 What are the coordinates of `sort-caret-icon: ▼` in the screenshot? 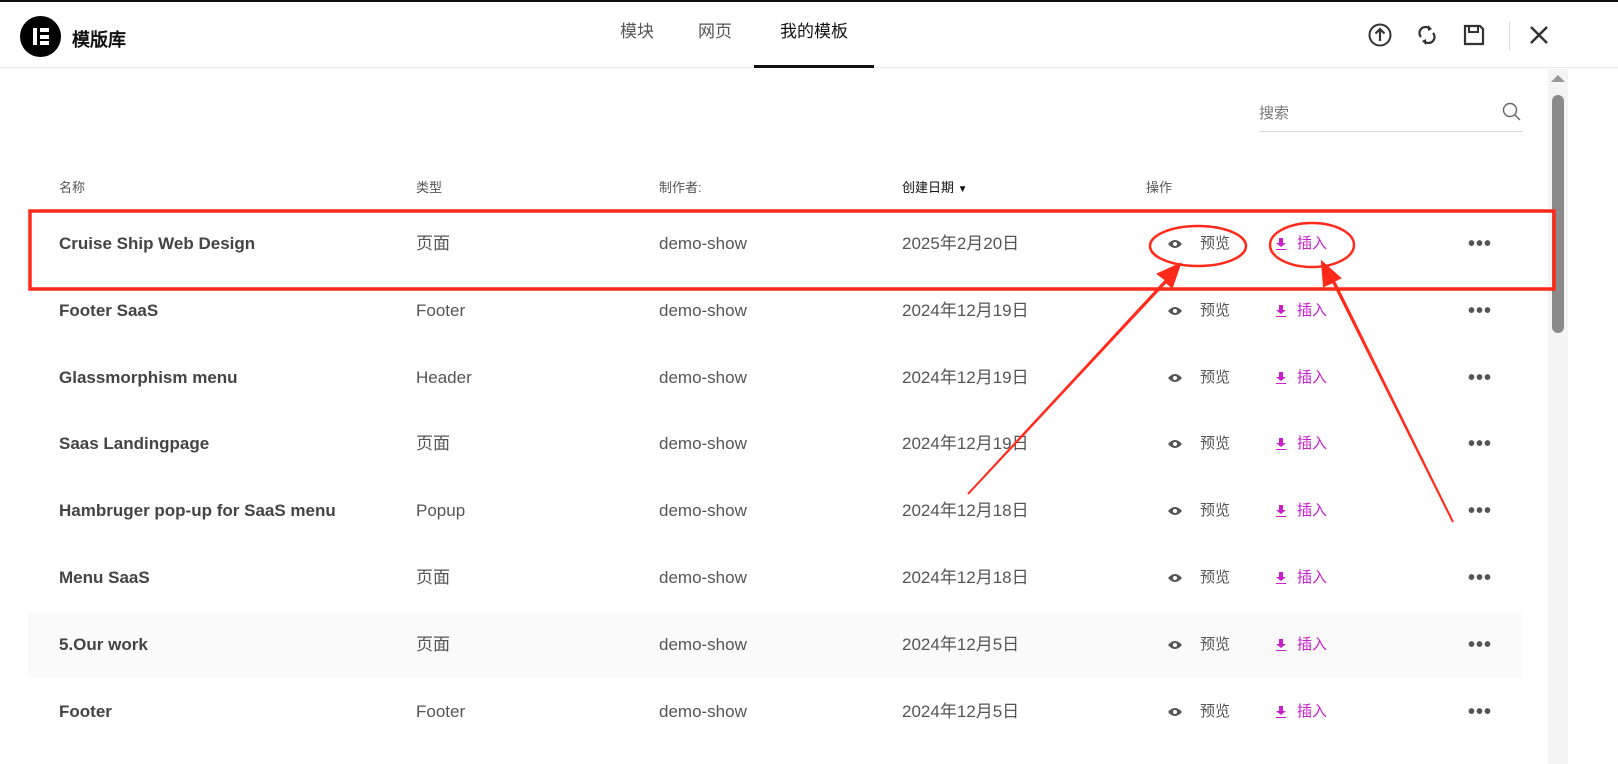 It's located at (962, 189).